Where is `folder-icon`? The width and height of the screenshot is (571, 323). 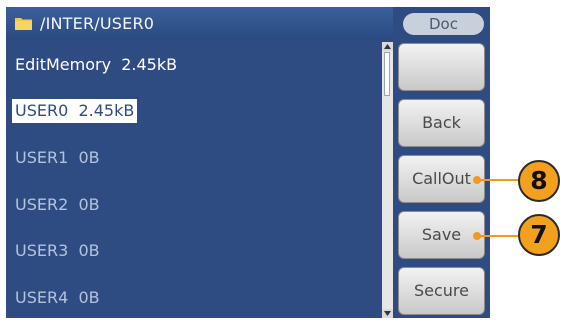 folder-icon is located at coordinates (23, 24).